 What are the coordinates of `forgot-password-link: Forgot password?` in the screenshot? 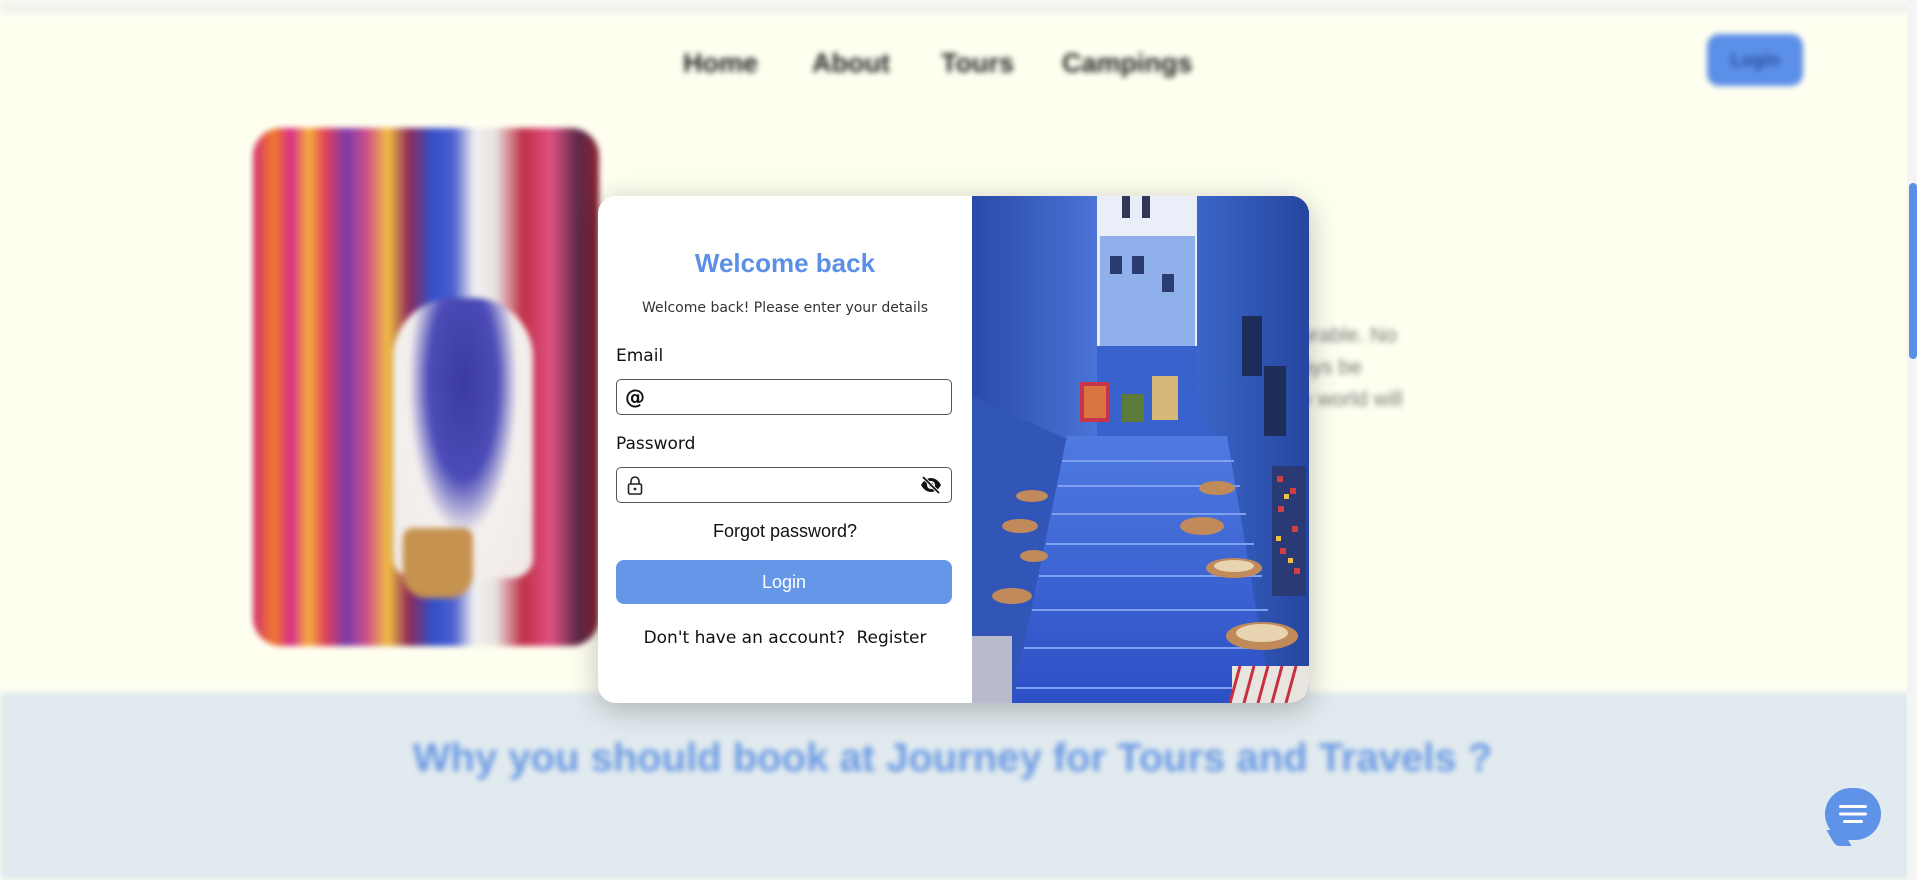 It's located at (785, 531).